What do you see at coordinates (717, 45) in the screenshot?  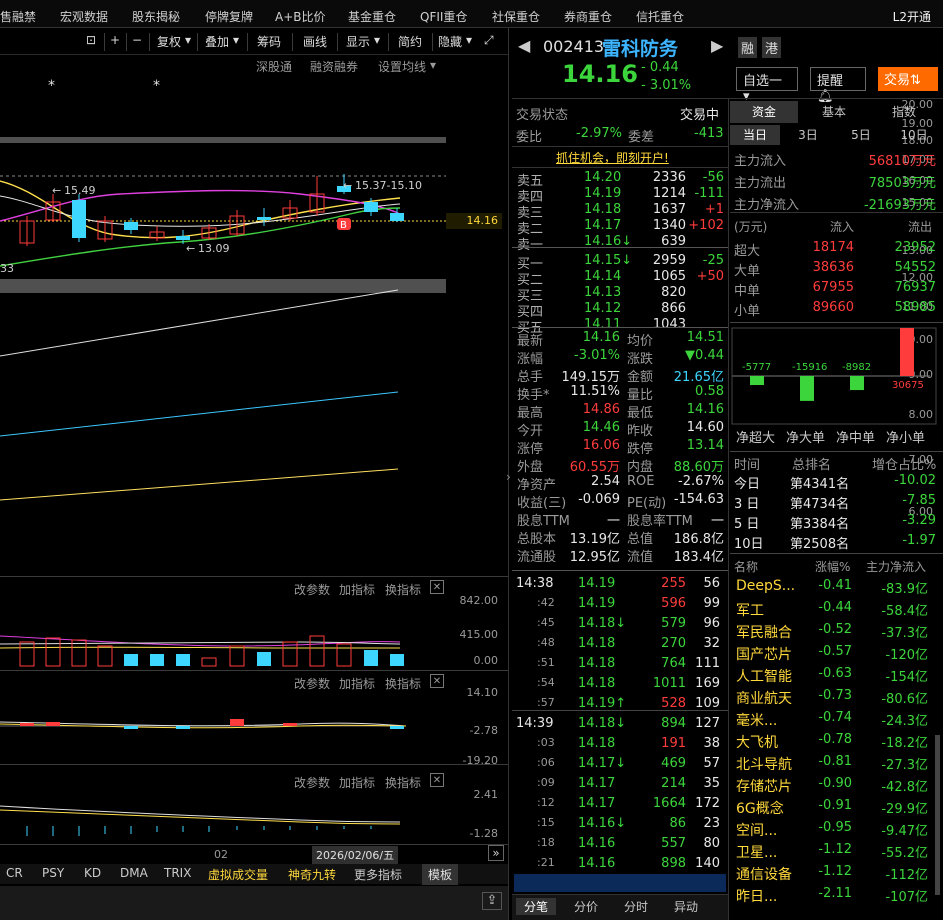 I see `next-stock-icon: ▶` at bounding box center [717, 45].